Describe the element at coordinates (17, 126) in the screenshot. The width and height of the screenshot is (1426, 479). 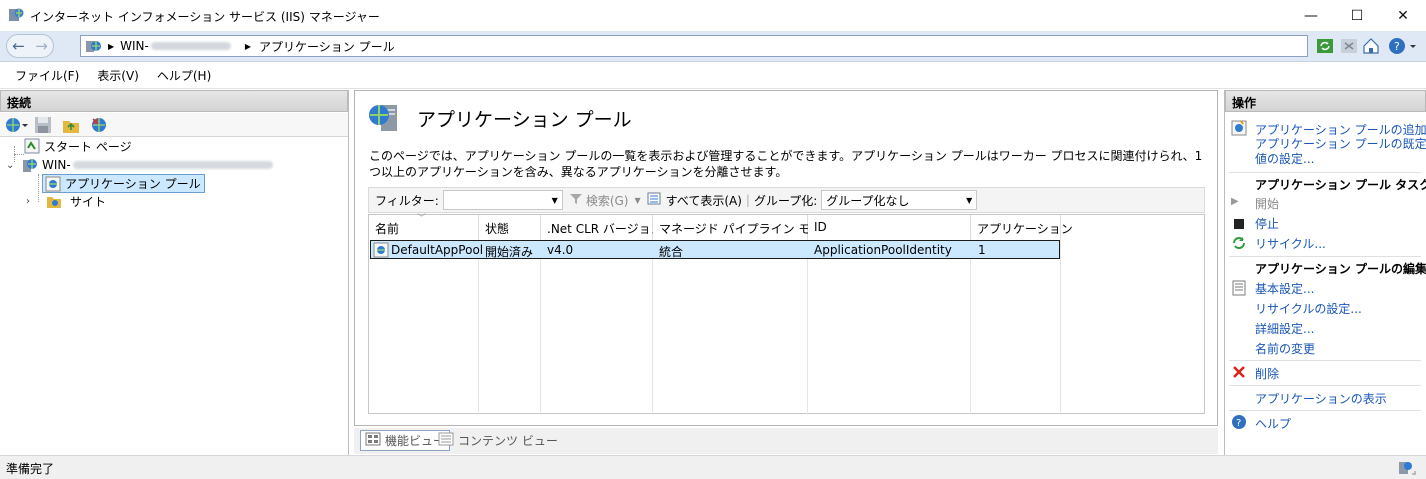
I see `connect-globe-icon` at that location.